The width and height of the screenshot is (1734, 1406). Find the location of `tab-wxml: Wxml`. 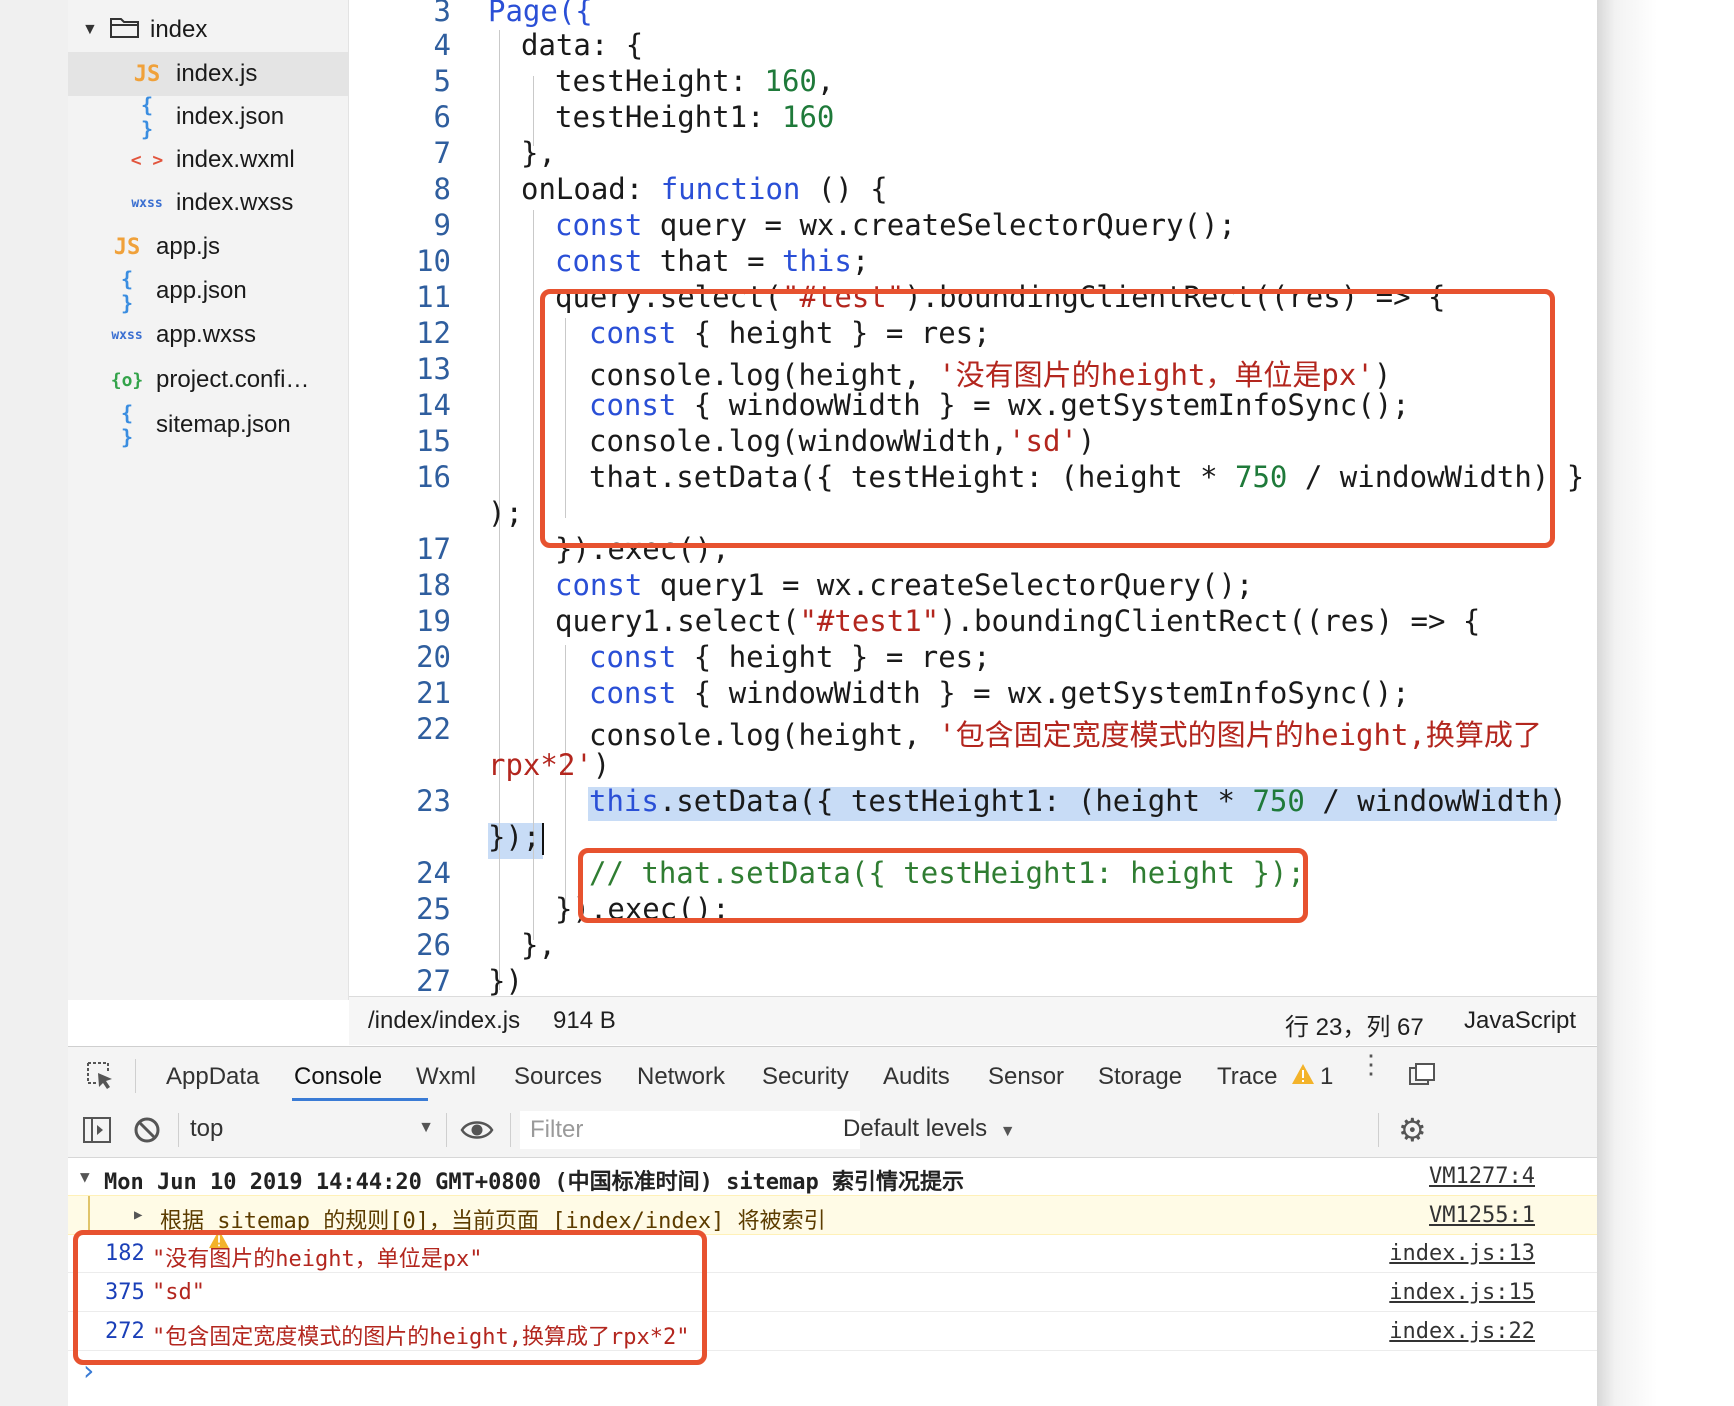

tab-wxml: Wxml is located at coordinates (446, 1077).